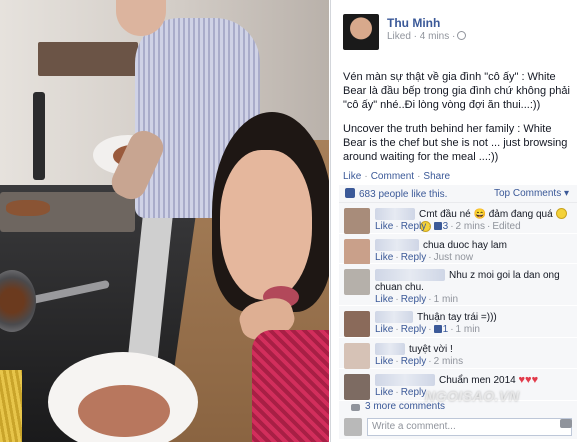 The width and height of the screenshot is (580, 442). What do you see at coordinates (88, 59) in the screenshot?
I see `background-table` at bounding box center [88, 59].